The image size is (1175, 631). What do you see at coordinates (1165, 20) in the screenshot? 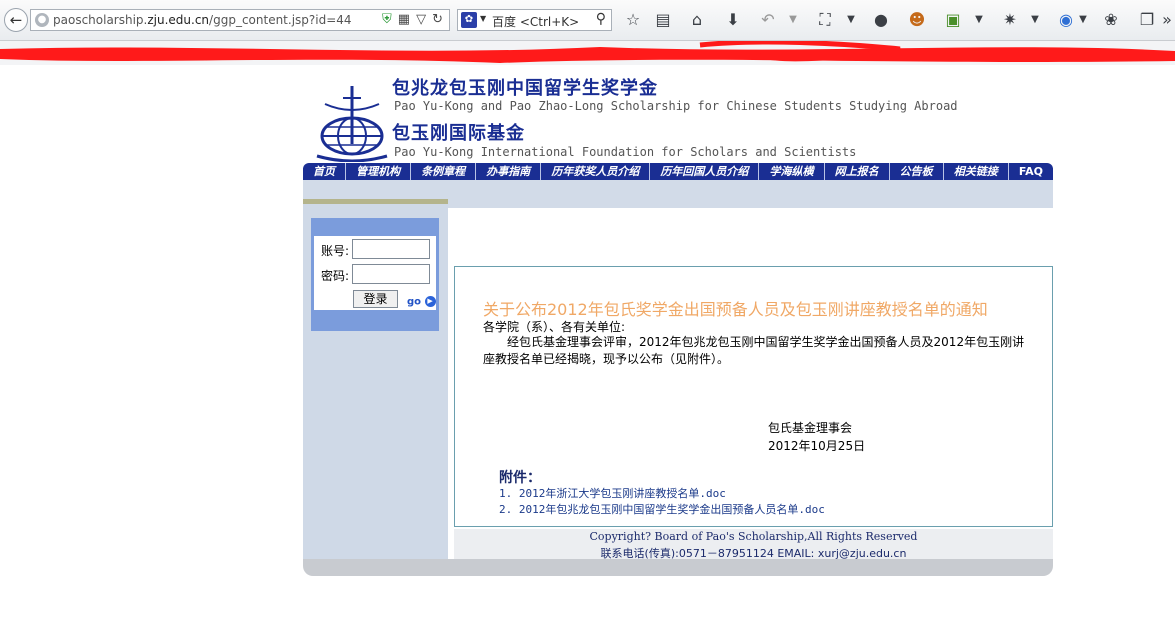
I see `overflow-icon: »` at bounding box center [1165, 20].